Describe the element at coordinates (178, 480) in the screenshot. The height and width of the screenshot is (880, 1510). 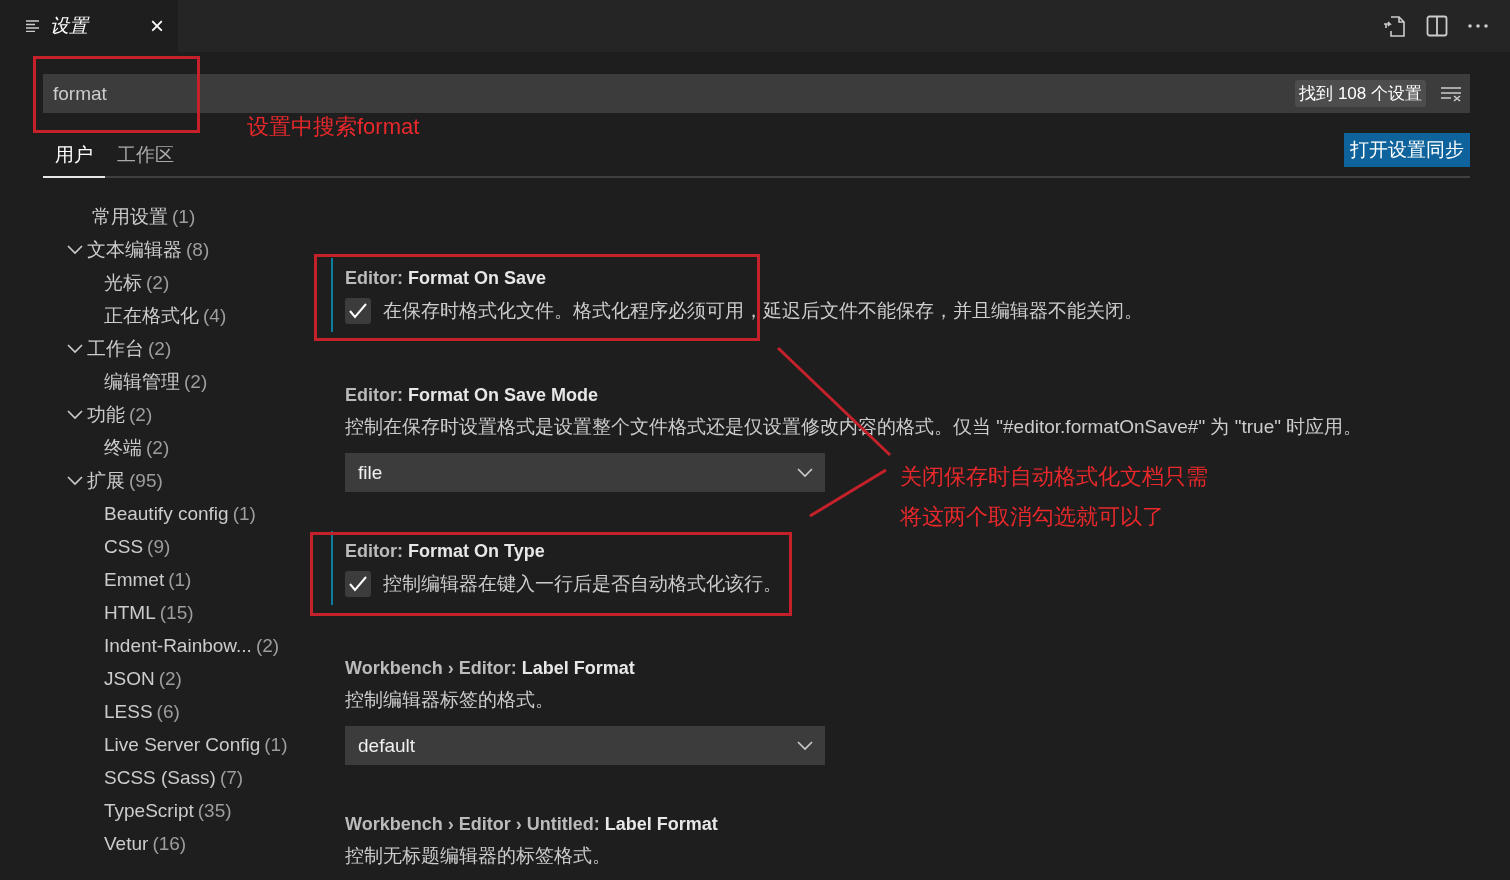
I see `tree-item: 扩展 (95)` at that location.